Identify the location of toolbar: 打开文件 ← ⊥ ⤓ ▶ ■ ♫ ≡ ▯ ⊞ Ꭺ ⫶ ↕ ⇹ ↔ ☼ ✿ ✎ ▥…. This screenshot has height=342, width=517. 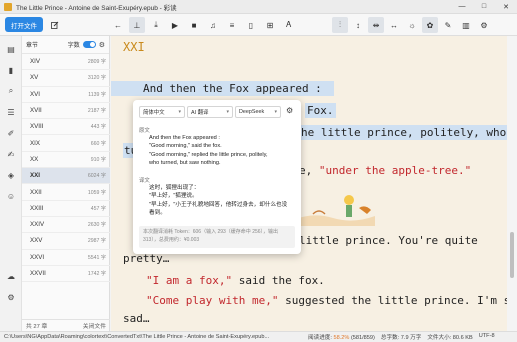
(258, 25).